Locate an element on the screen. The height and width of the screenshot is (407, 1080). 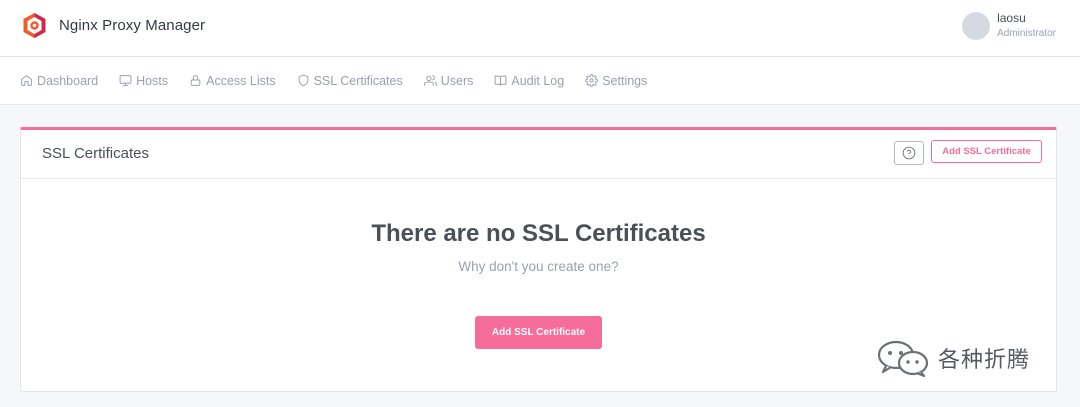
top-header: Nginx Proxy Manager laosu Administrator is located at coordinates (540, 28).